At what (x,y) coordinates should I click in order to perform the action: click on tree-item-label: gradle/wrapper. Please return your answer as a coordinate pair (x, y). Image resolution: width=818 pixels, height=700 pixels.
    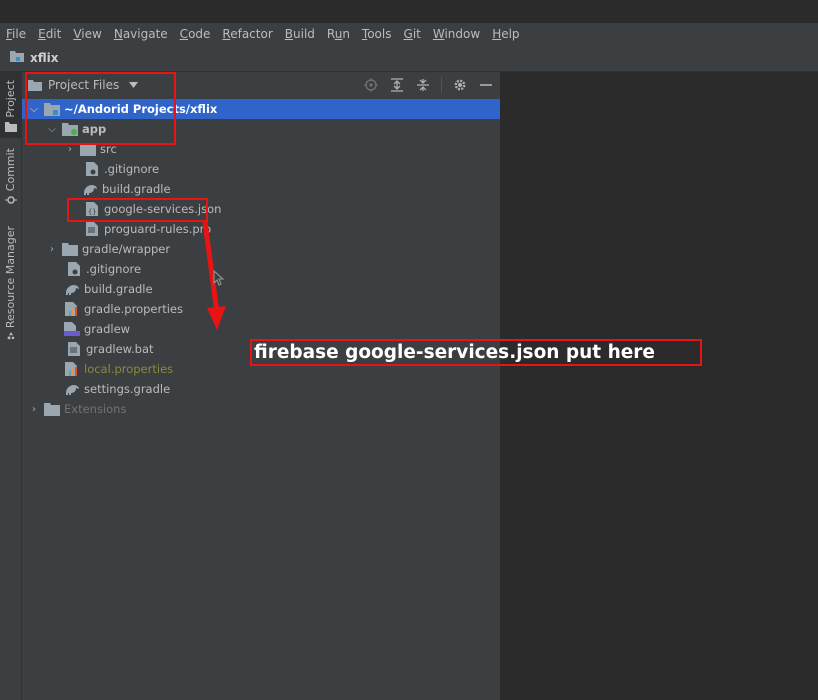
    Looking at the image, I should click on (126, 249).